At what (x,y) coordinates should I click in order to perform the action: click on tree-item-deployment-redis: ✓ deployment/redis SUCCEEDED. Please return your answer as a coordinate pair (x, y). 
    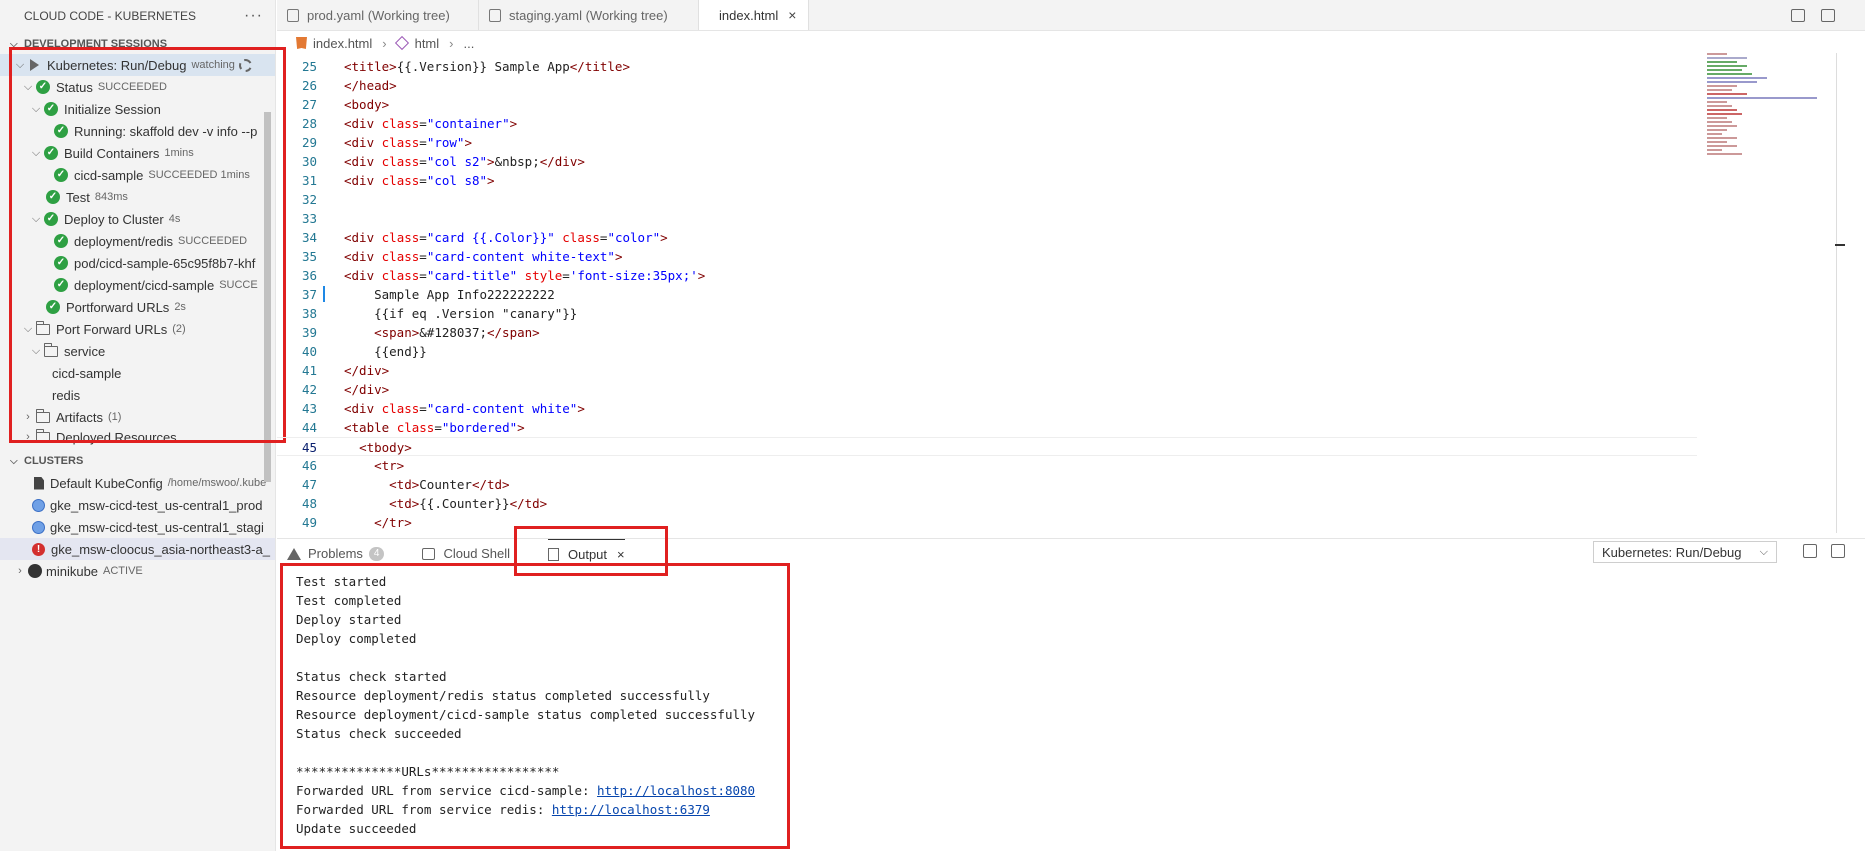
    Looking at the image, I should click on (137, 241).